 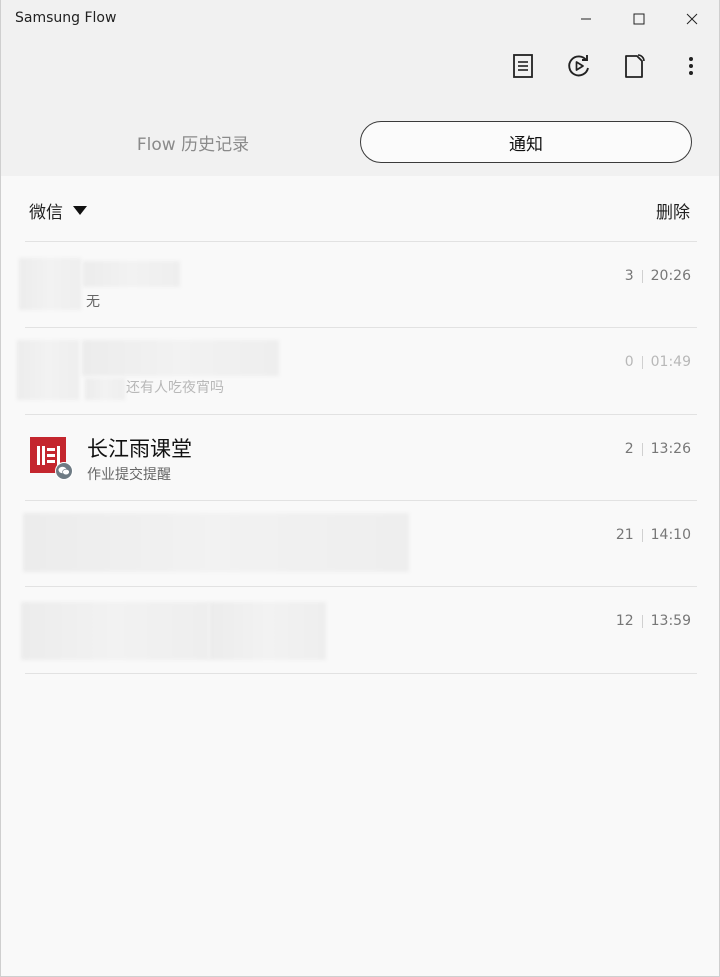 What do you see at coordinates (66, 18) in the screenshot?
I see `app-title: Samsung Flow` at bounding box center [66, 18].